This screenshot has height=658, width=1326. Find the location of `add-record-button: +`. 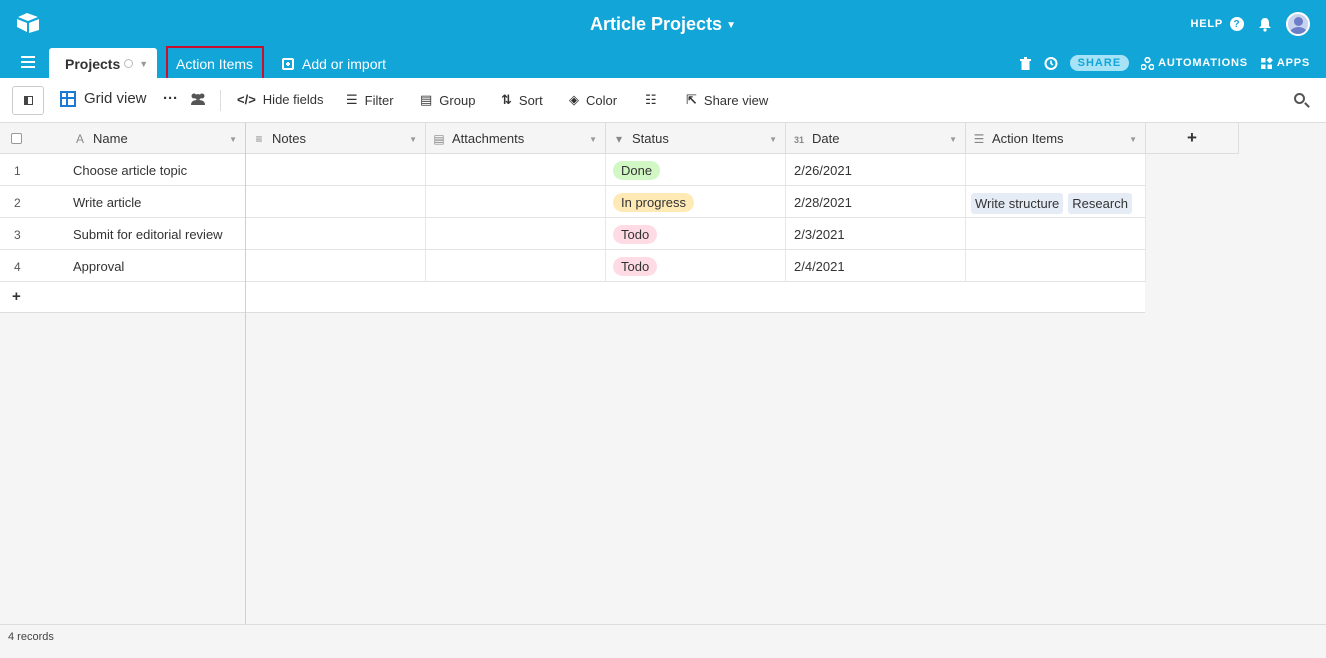

add-record-button: + is located at coordinates (572, 297).